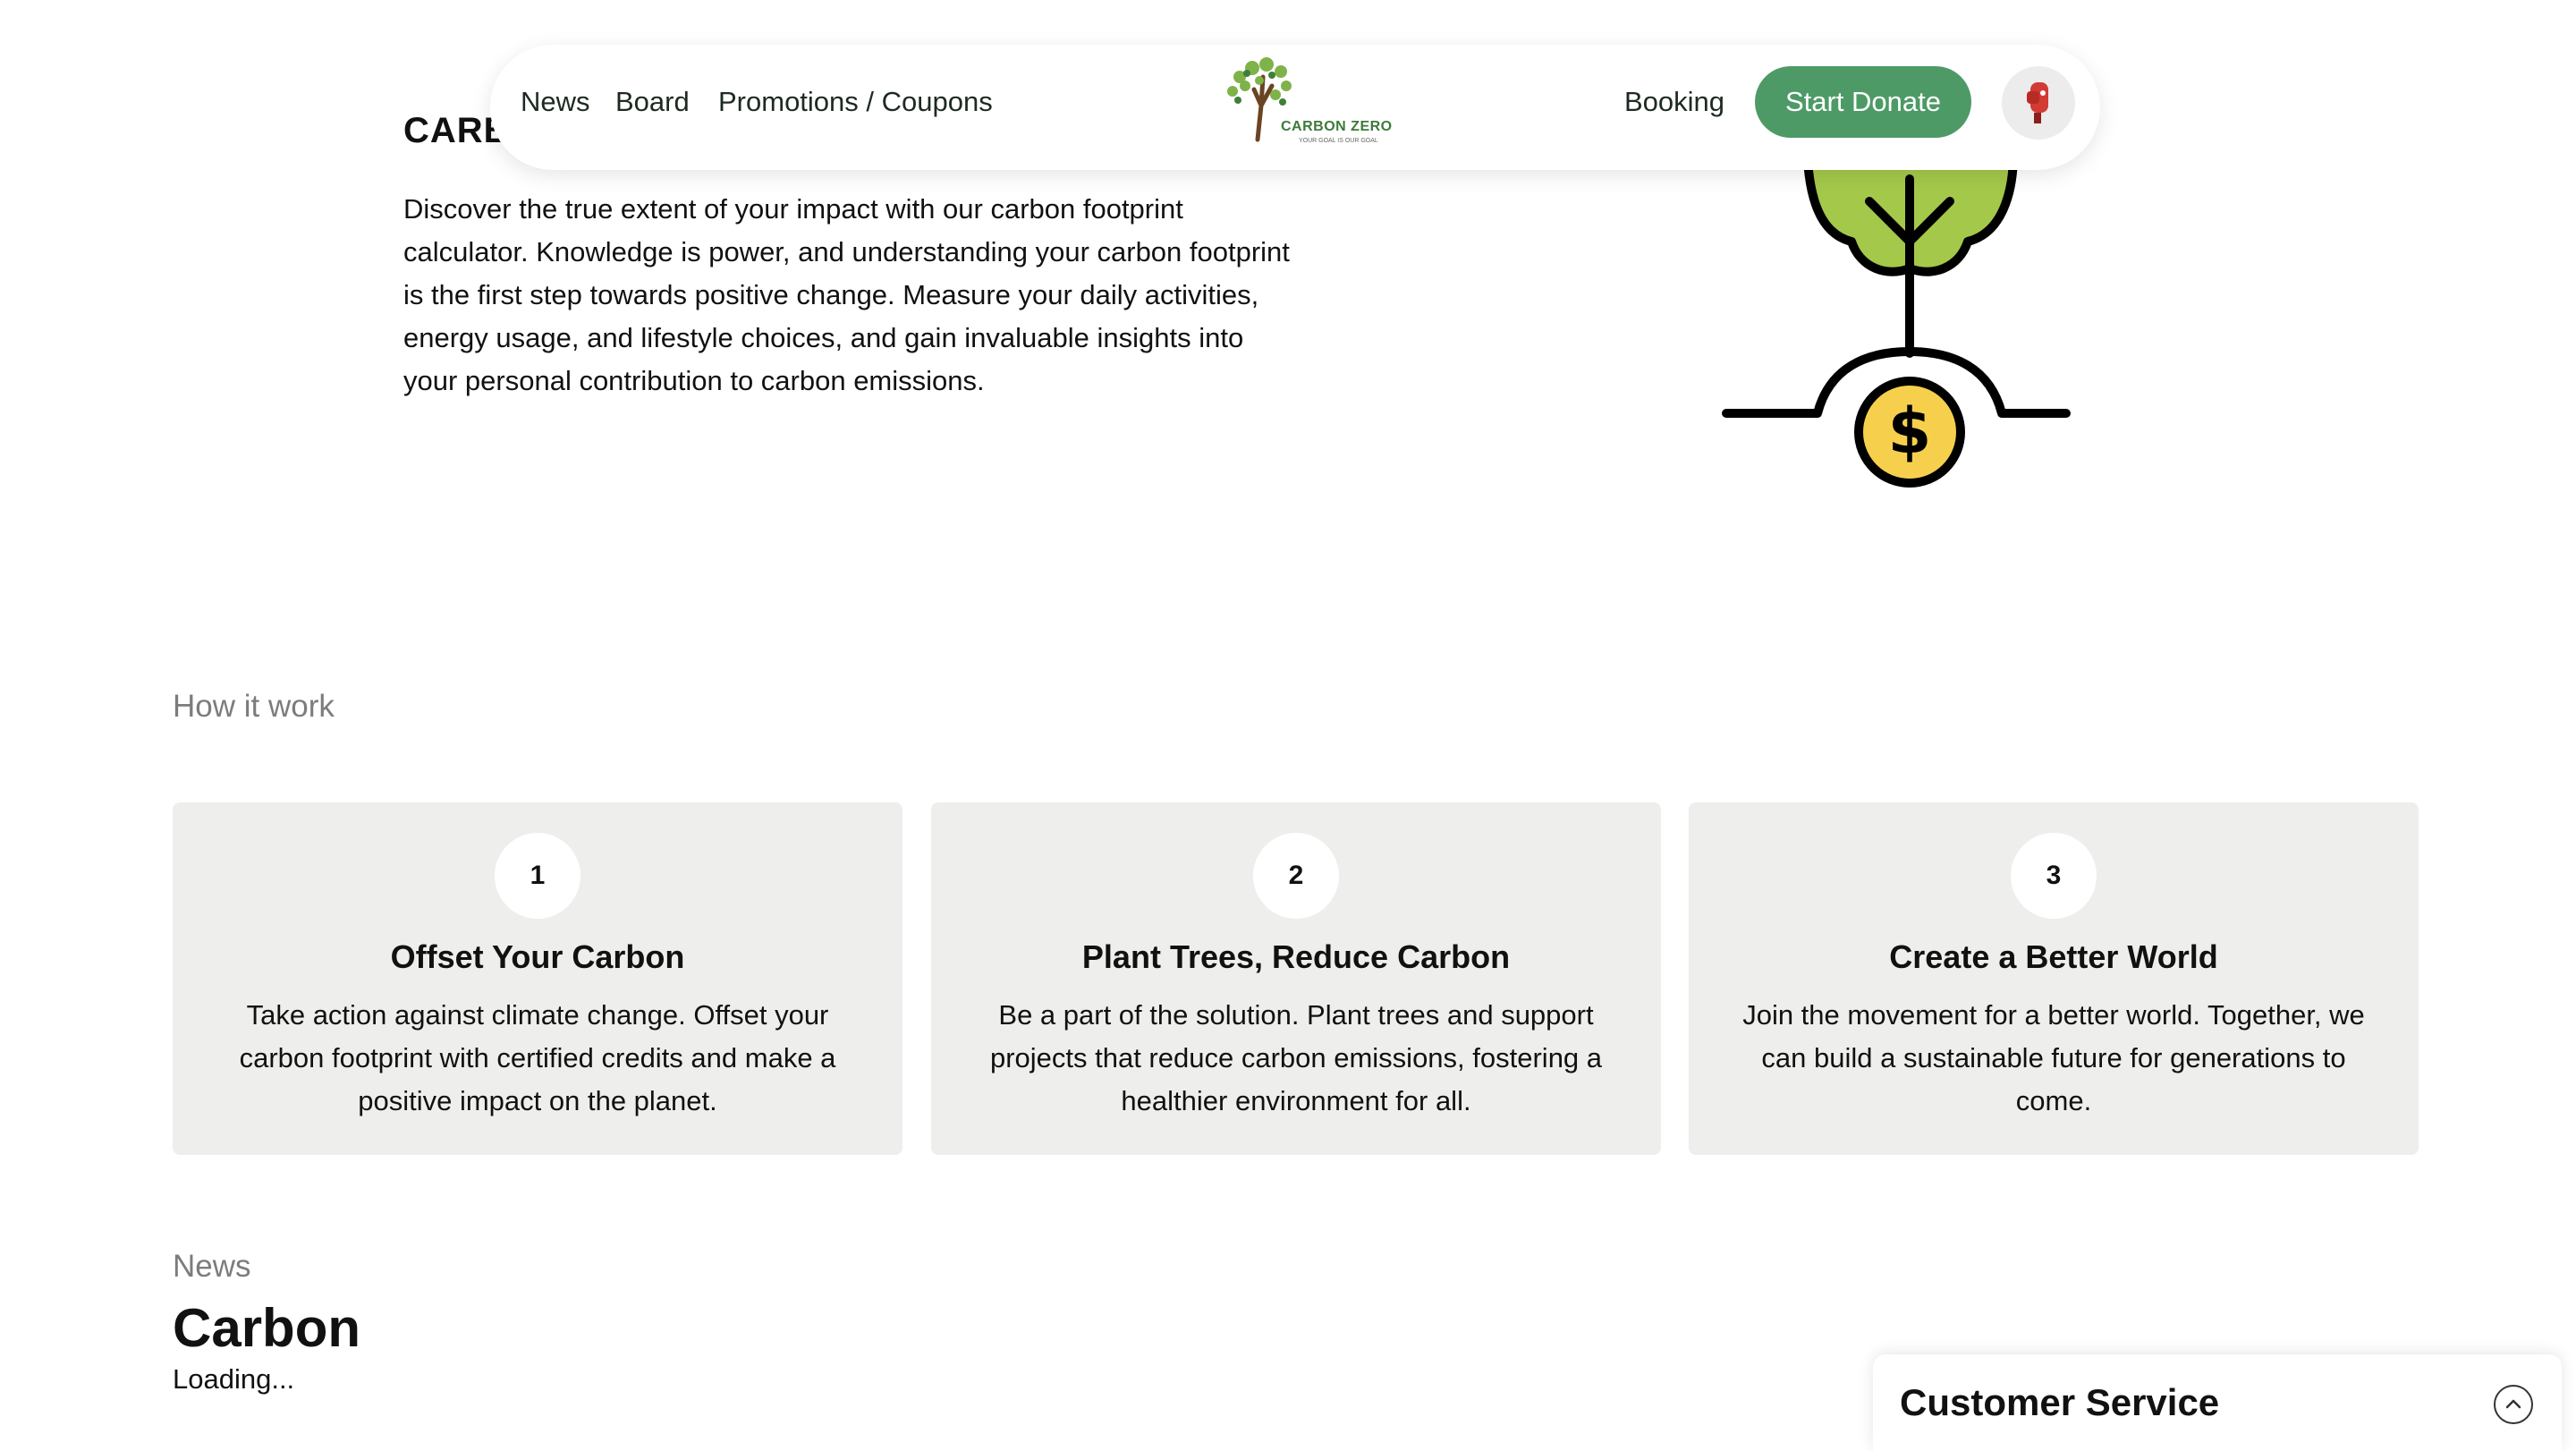  I want to click on step-title: Offset Your Carbon, so click(537, 956).